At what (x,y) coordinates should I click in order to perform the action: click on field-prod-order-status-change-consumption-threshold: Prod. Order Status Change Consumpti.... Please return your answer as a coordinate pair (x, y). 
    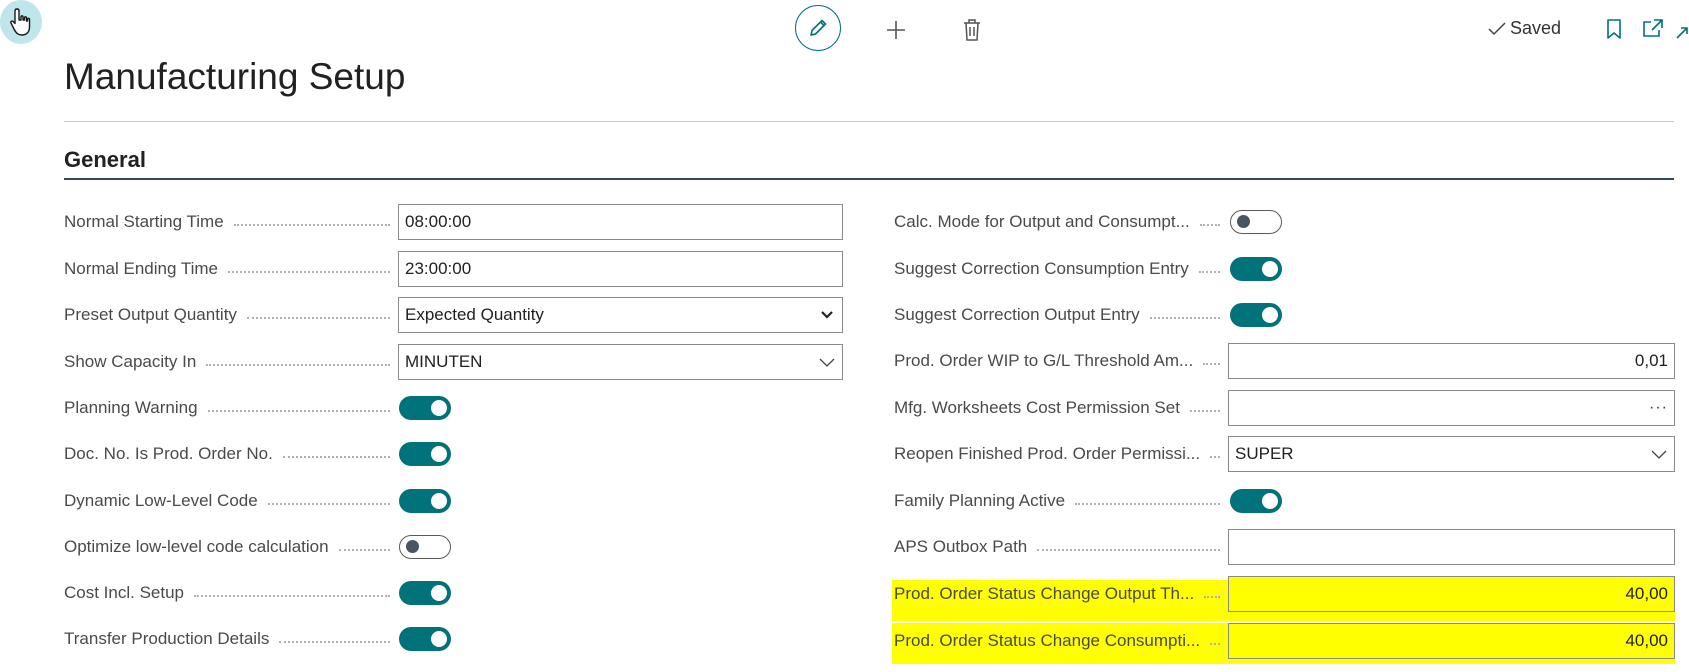
    Looking at the image, I should click on (1061, 641).